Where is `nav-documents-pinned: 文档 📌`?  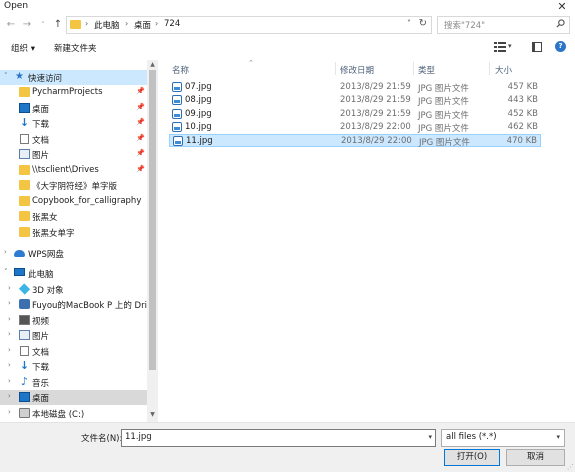
nav-documents-pinned: 文档 📌 is located at coordinates (73, 139).